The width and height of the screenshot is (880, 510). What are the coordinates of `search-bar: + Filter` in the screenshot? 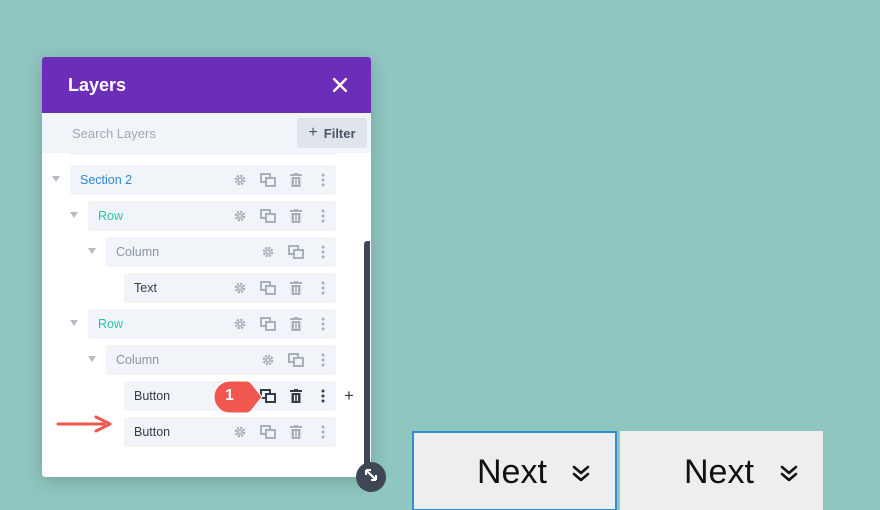 It's located at (206, 133).